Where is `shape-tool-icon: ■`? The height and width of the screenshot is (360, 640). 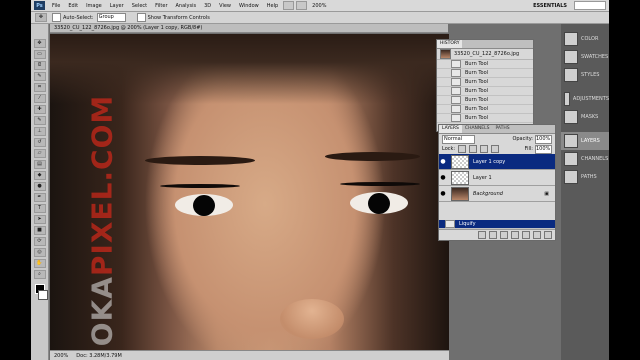 shape-tool-icon: ■ is located at coordinates (39, 230).